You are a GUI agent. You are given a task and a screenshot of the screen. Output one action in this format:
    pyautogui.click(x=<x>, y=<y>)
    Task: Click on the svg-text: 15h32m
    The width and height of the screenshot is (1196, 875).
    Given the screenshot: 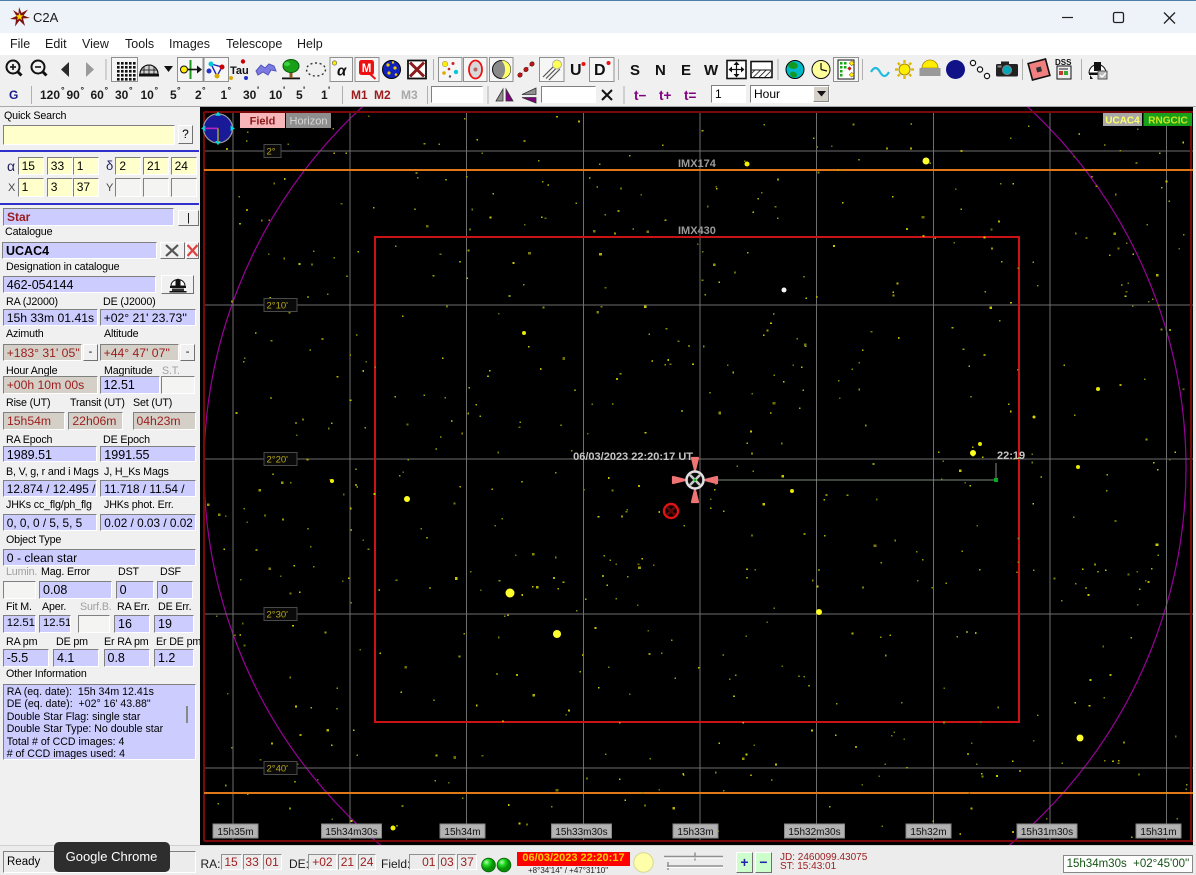 What is the action you would take?
    pyautogui.click(x=928, y=832)
    